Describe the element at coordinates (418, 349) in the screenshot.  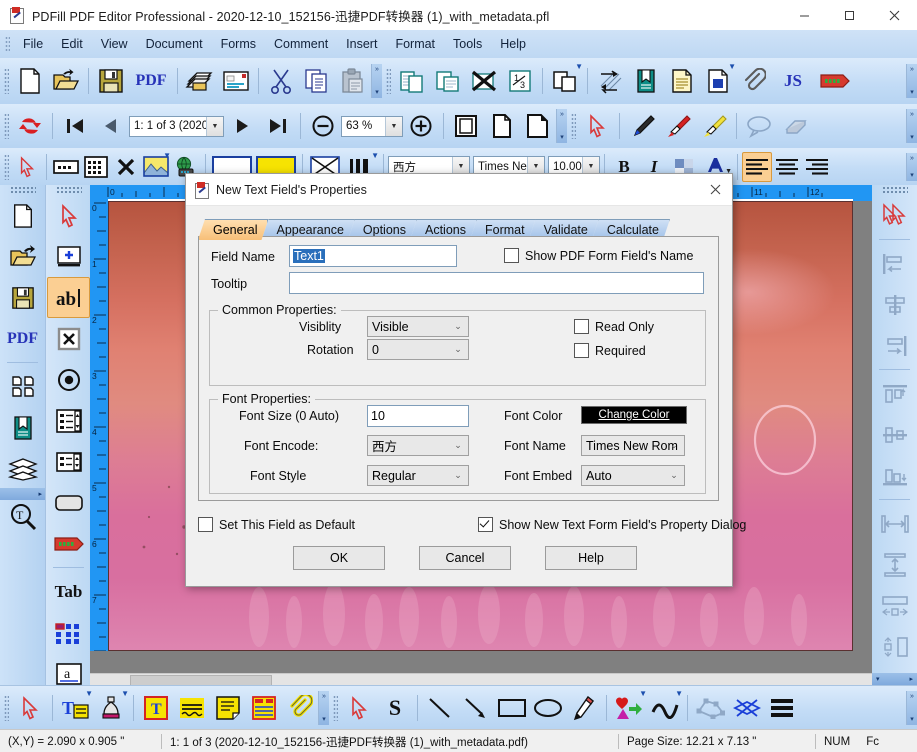
I see `rotation-select: 0 ⌄` at that location.